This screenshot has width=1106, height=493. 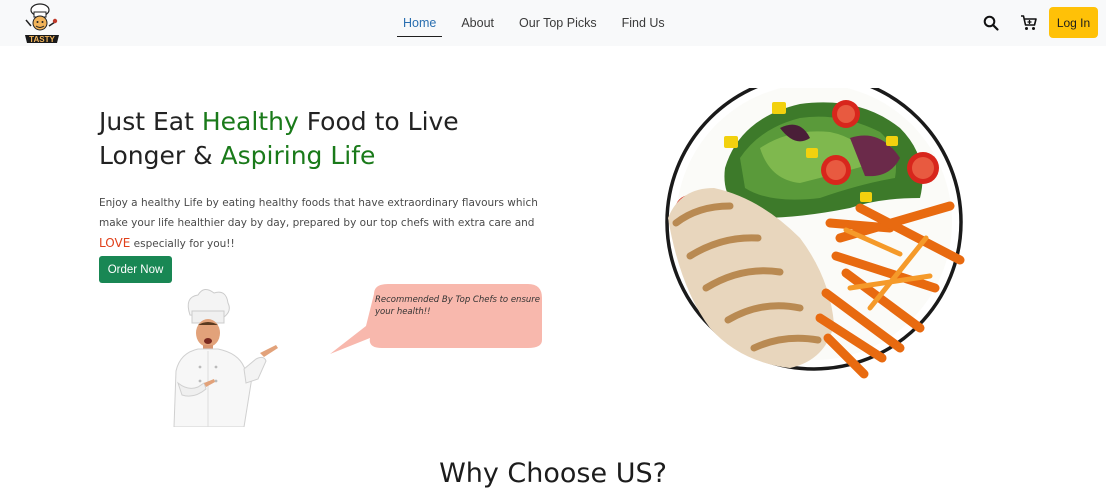 I want to click on logo-wordmark: TASTY, so click(x=42, y=39).